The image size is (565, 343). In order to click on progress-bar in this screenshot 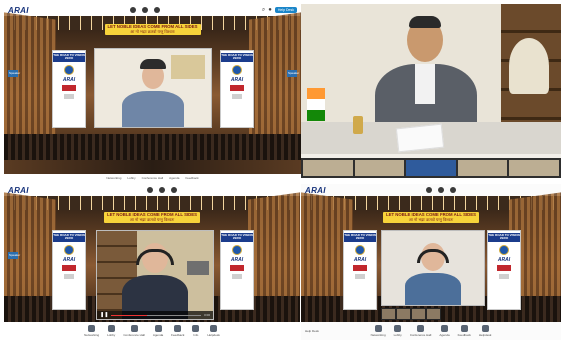, I will do `click(156, 315)`.